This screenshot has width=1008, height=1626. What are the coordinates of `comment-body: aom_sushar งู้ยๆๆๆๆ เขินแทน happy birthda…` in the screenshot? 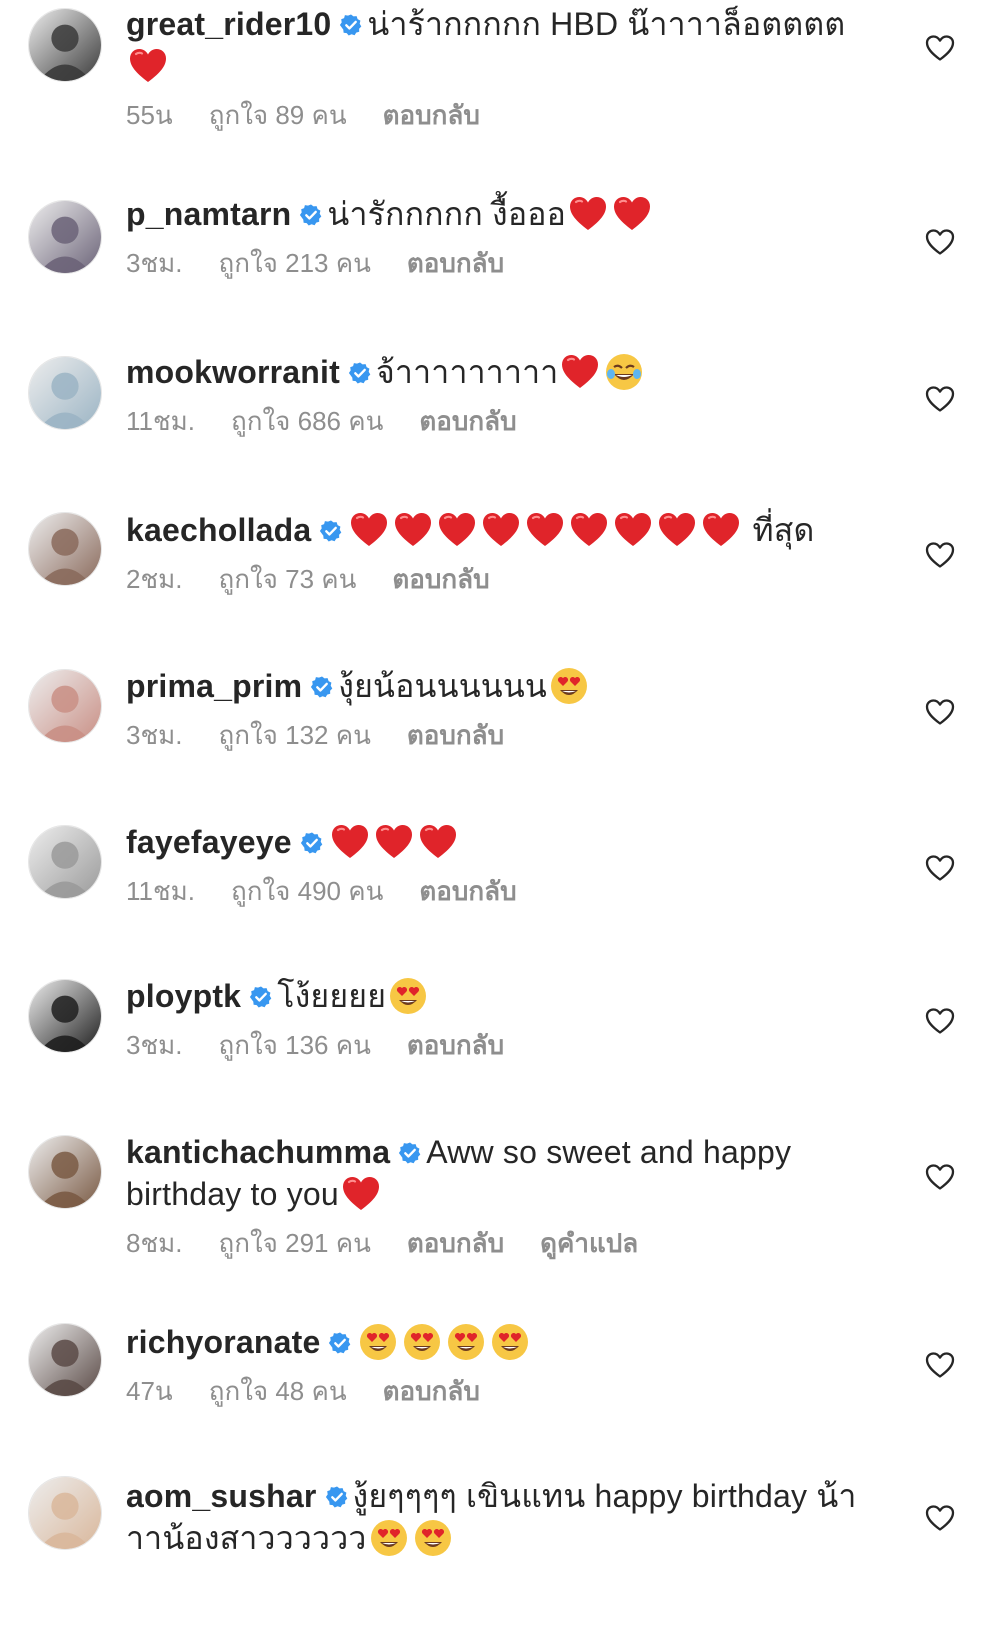 It's located at (493, 1517).